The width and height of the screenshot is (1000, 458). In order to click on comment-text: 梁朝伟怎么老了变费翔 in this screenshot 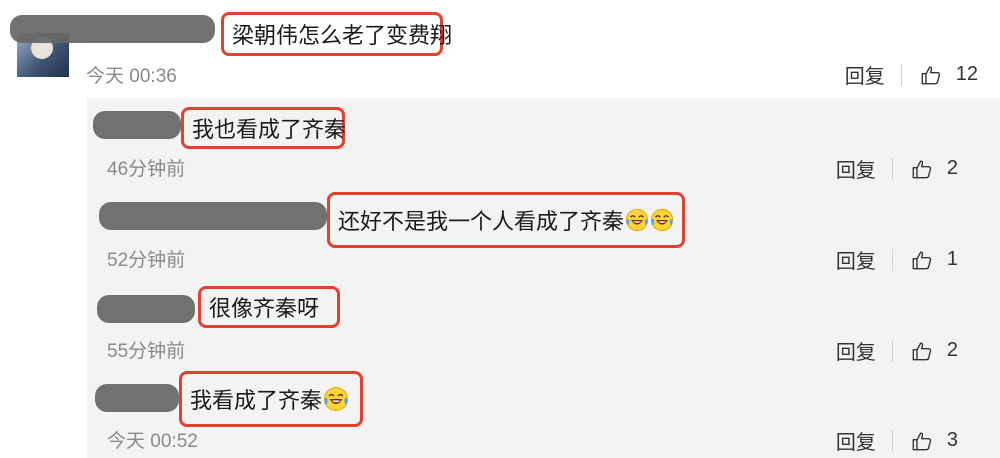, I will do `click(342, 36)`.